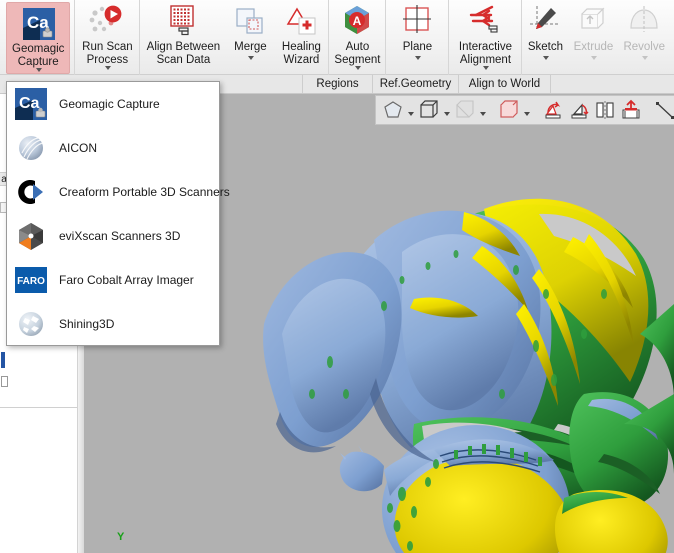 This screenshot has width=674, height=553. I want to click on align-between-scan-data-label: Align Between Scan Data, so click(183, 53).